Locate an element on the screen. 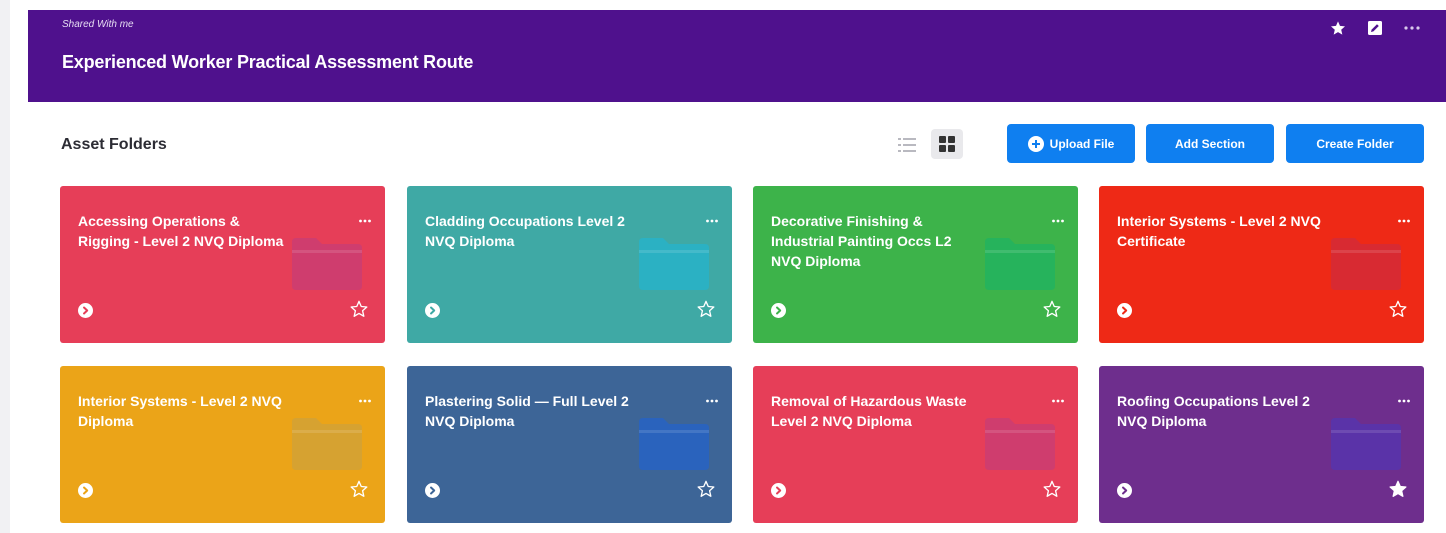  folder-card: Cladding Occupations Level 2 NVQ Diploma is located at coordinates (569, 264).